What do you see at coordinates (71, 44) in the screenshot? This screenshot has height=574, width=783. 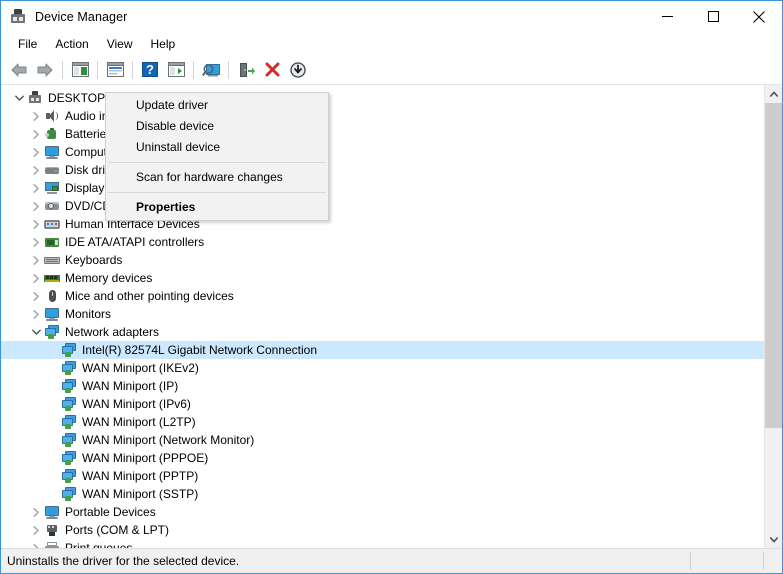 I see `menu-action: Action` at bounding box center [71, 44].